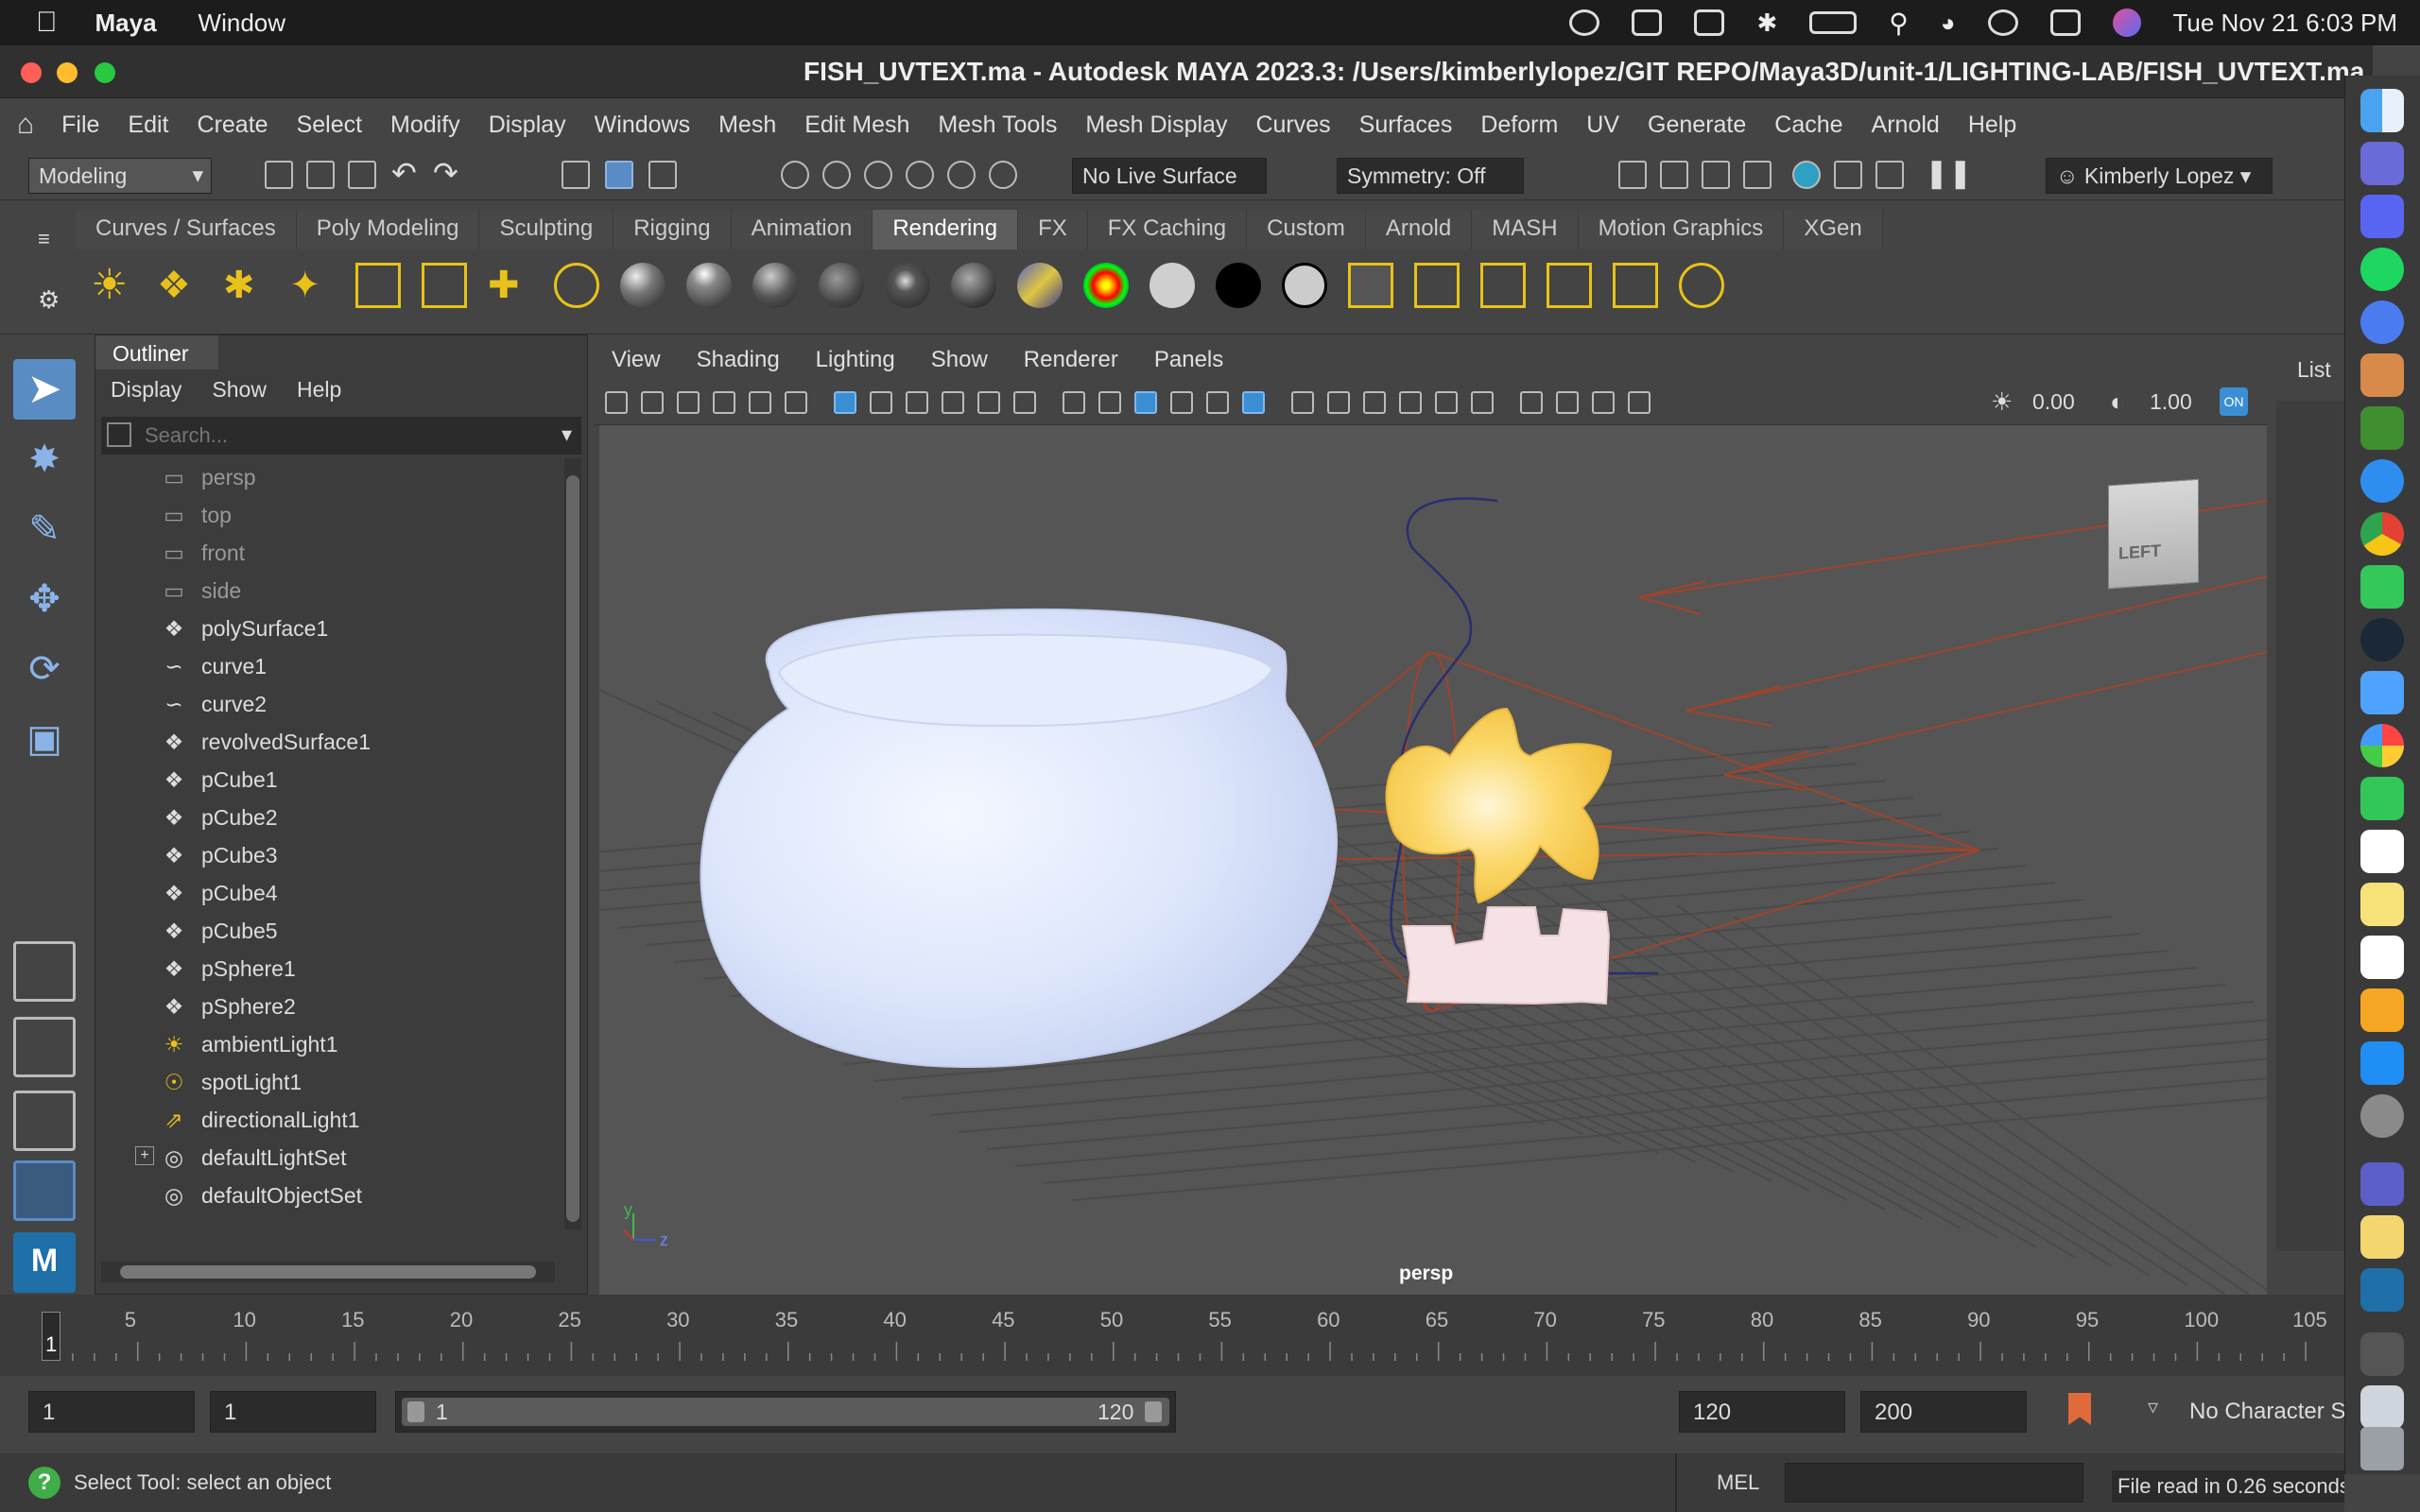 The image size is (2420, 1512). What do you see at coordinates (1758, 175) in the screenshot?
I see `render-settings-icon` at bounding box center [1758, 175].